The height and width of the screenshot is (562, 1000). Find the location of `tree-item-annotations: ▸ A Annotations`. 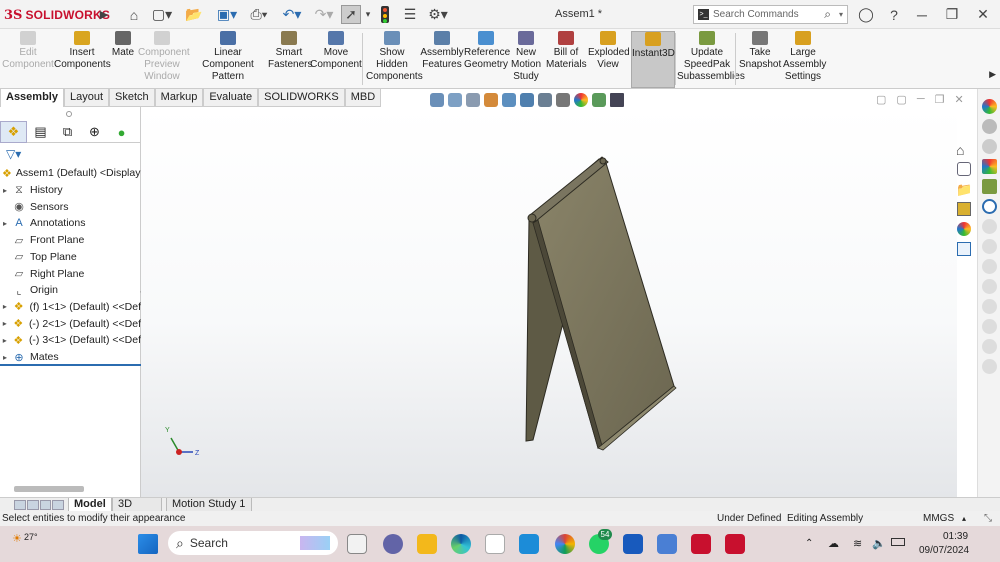

tree-item-annotations: ▸ A Annotations is located at coordinates (70, 223).